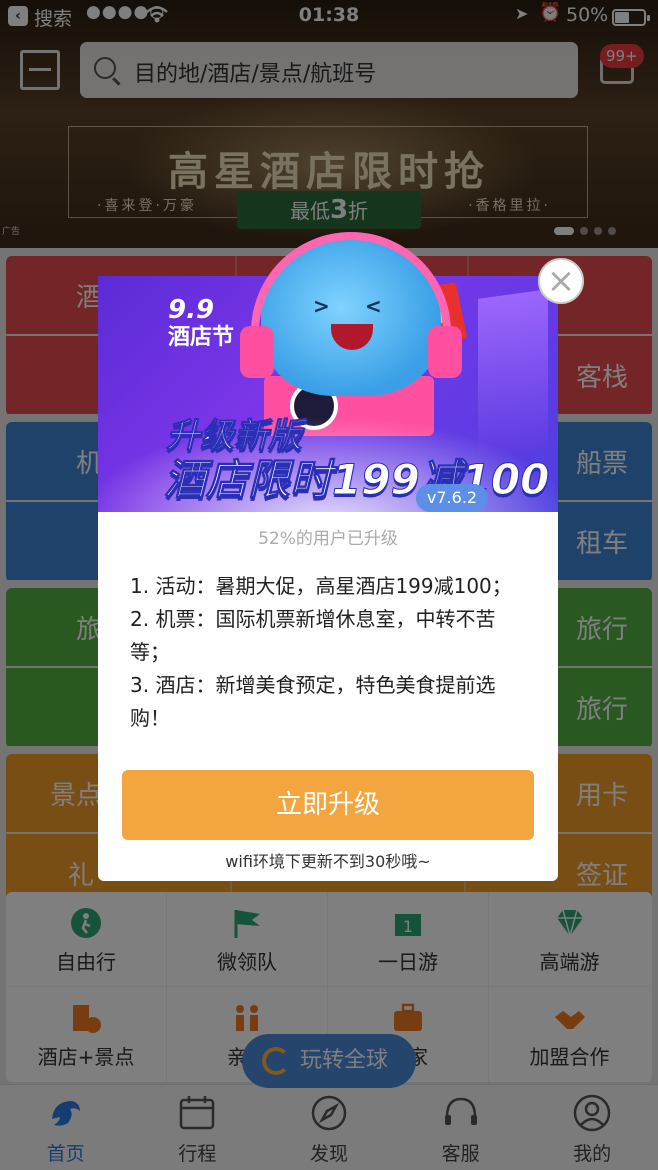  Describe the element at coordinates (328, 805) in the screenshot. I see `upgrade-now-button: 立即升级` at that location.